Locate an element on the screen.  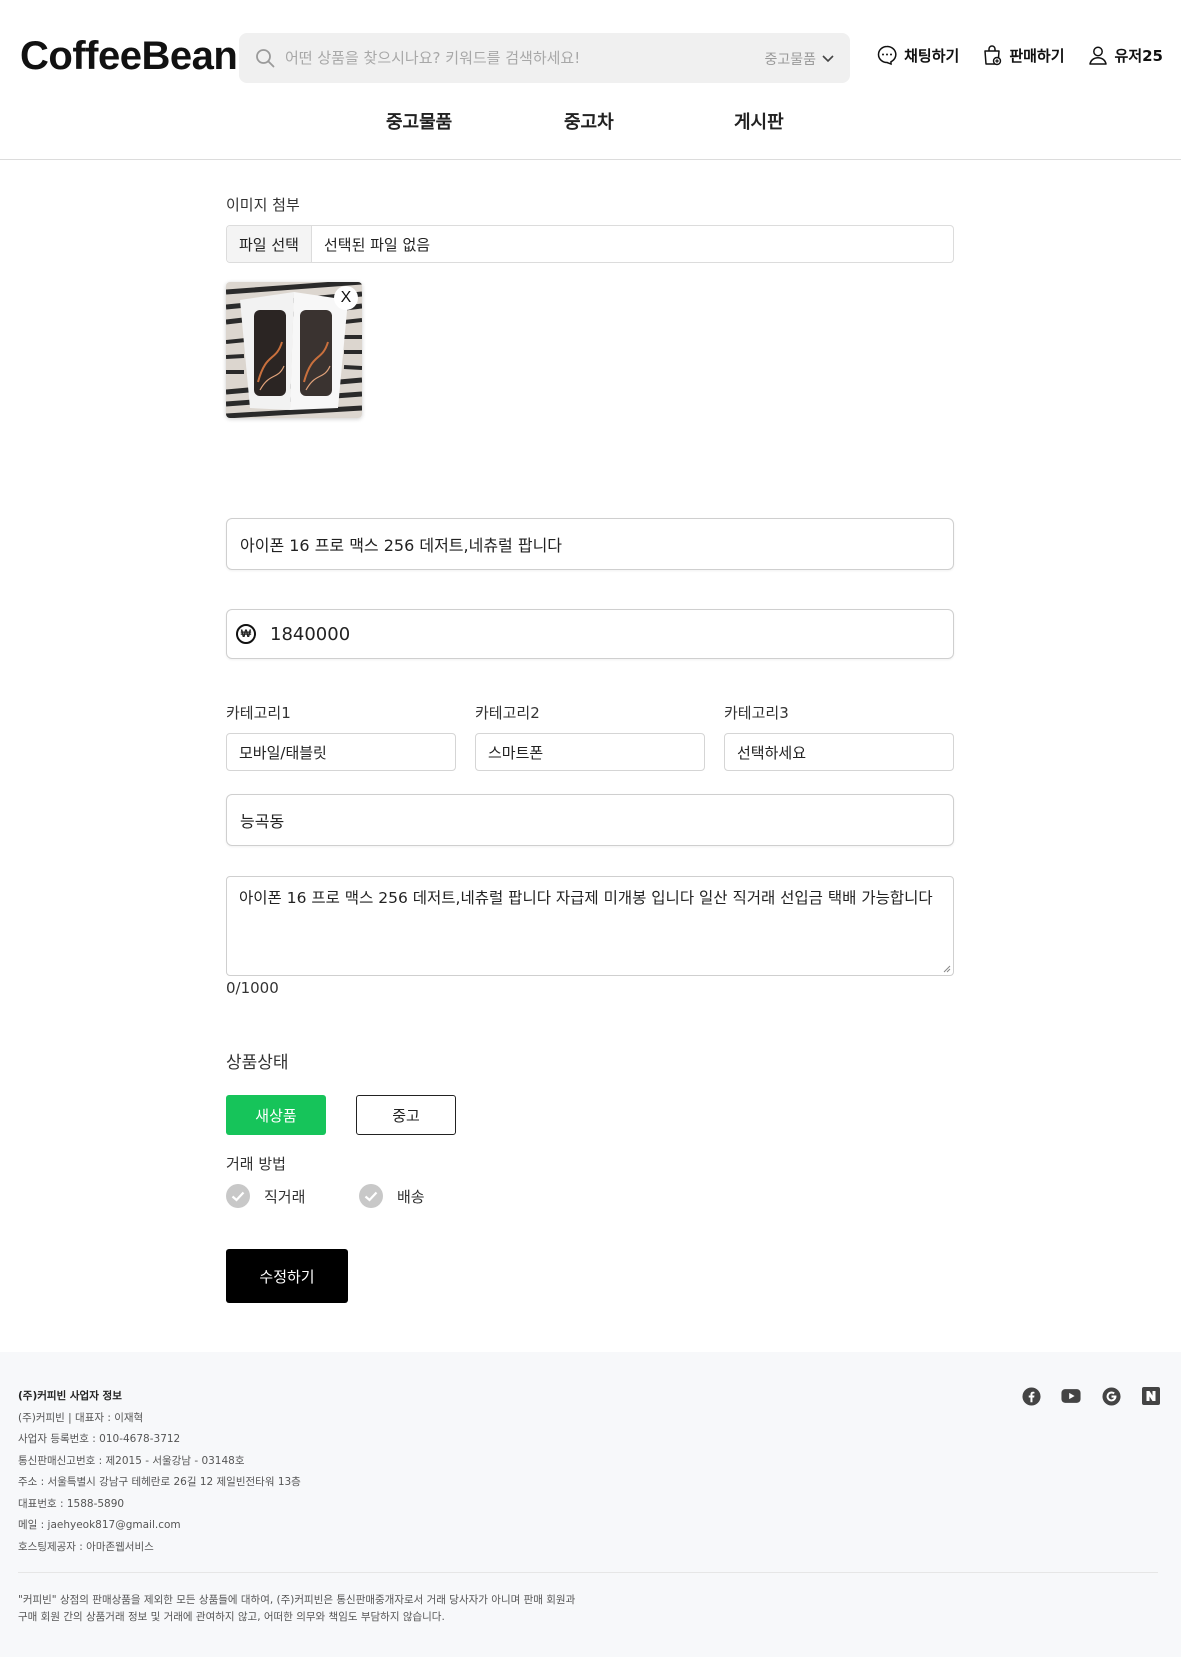
search-input is located at coordinates (505, 58).